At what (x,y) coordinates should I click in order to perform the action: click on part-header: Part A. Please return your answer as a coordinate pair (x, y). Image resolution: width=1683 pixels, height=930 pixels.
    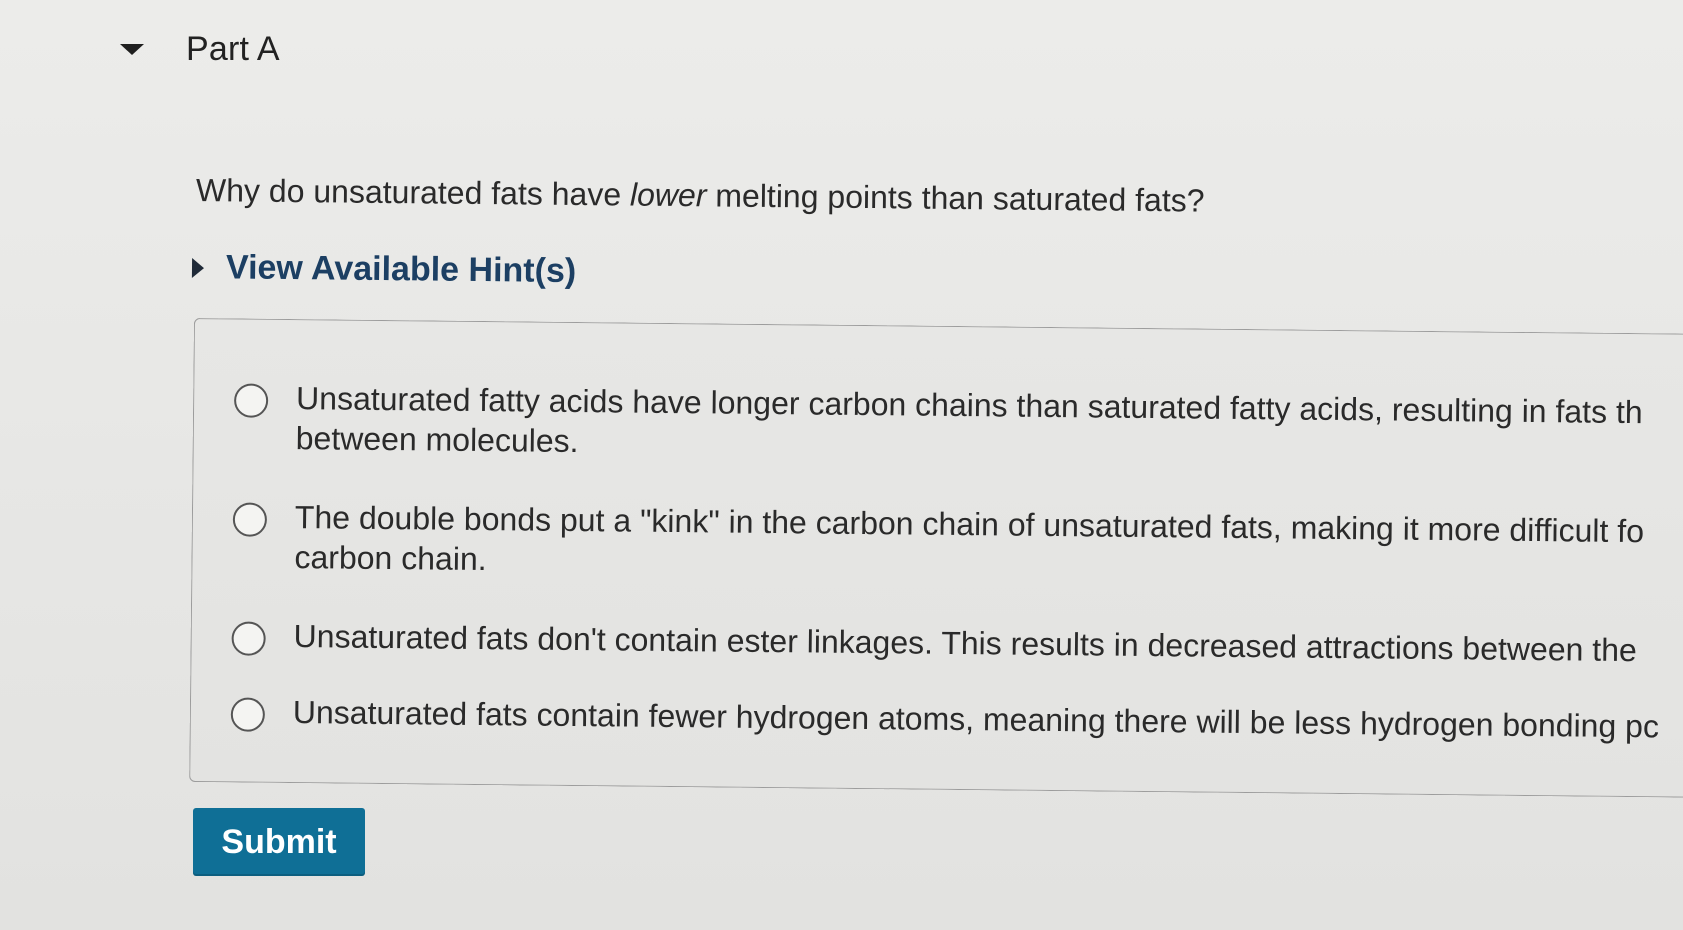
    Looking at the image, I should click on (200, 49).